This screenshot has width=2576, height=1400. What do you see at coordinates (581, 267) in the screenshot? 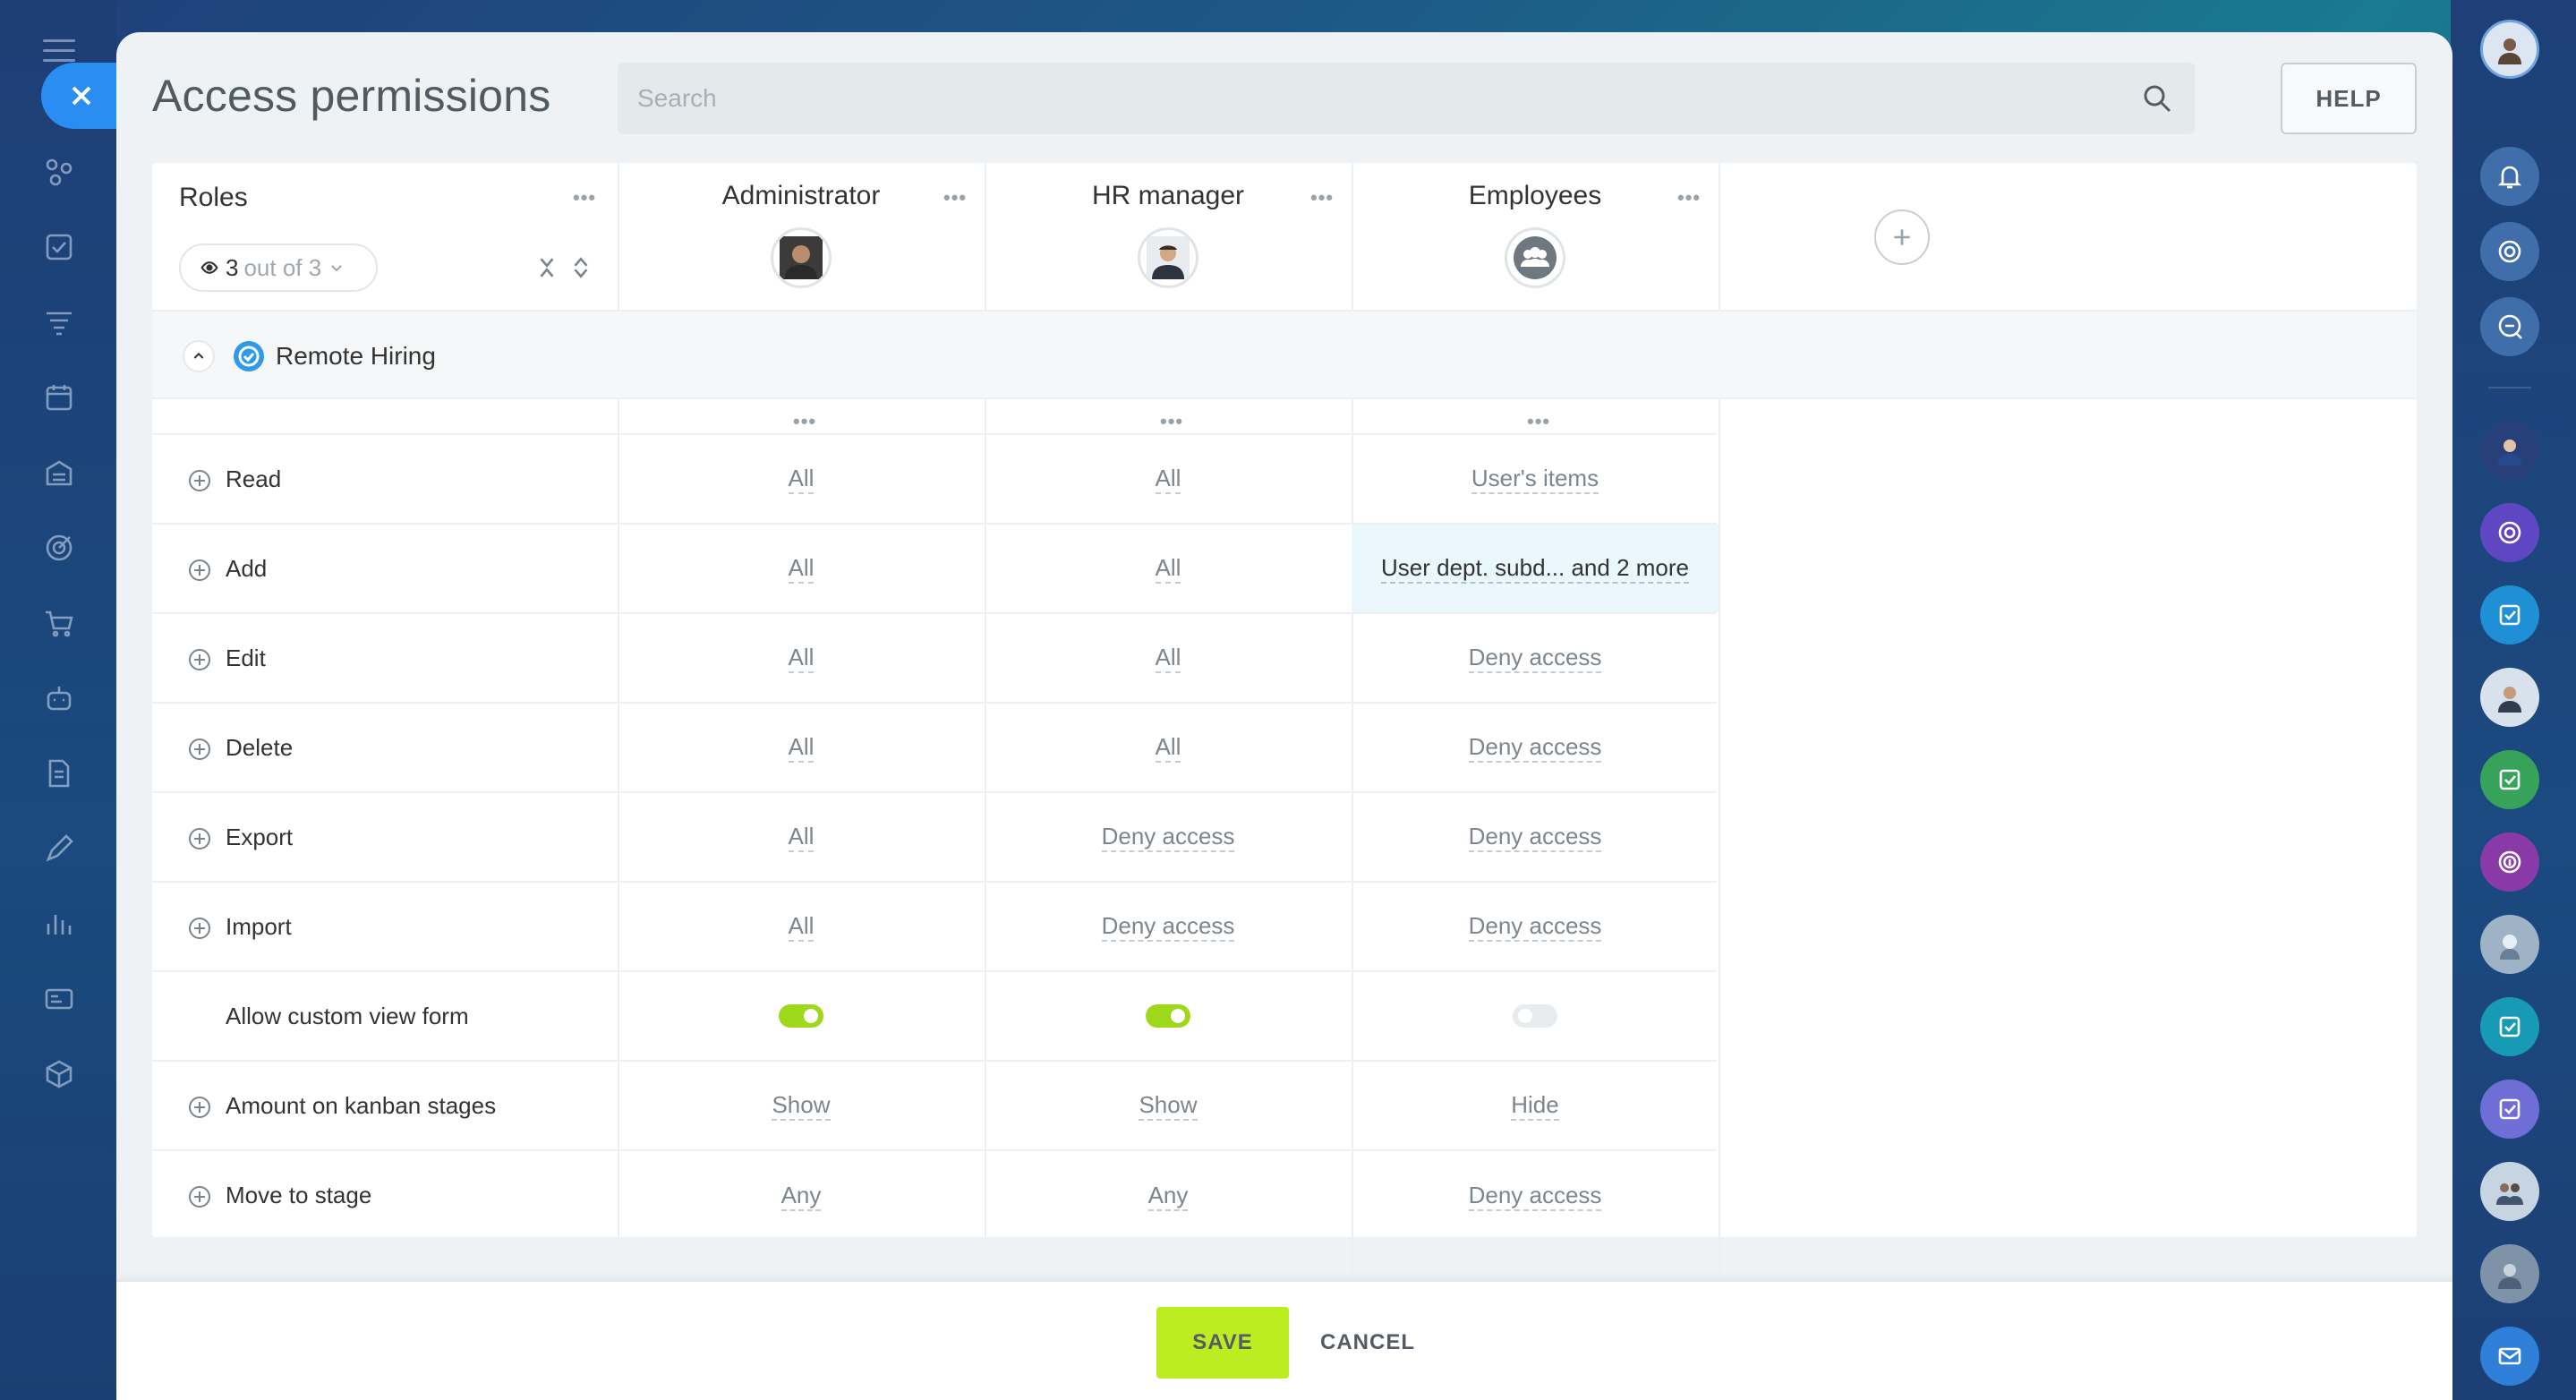
I see `expand-all-icon` at bounding box center [581, 267].